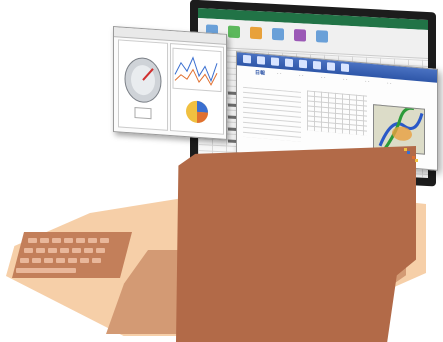 This screenshot has height=342, width=443. What do you see at coordinates (272, 114) in the screenshot?
I see `list-panel` at bounding box center [272, 114].